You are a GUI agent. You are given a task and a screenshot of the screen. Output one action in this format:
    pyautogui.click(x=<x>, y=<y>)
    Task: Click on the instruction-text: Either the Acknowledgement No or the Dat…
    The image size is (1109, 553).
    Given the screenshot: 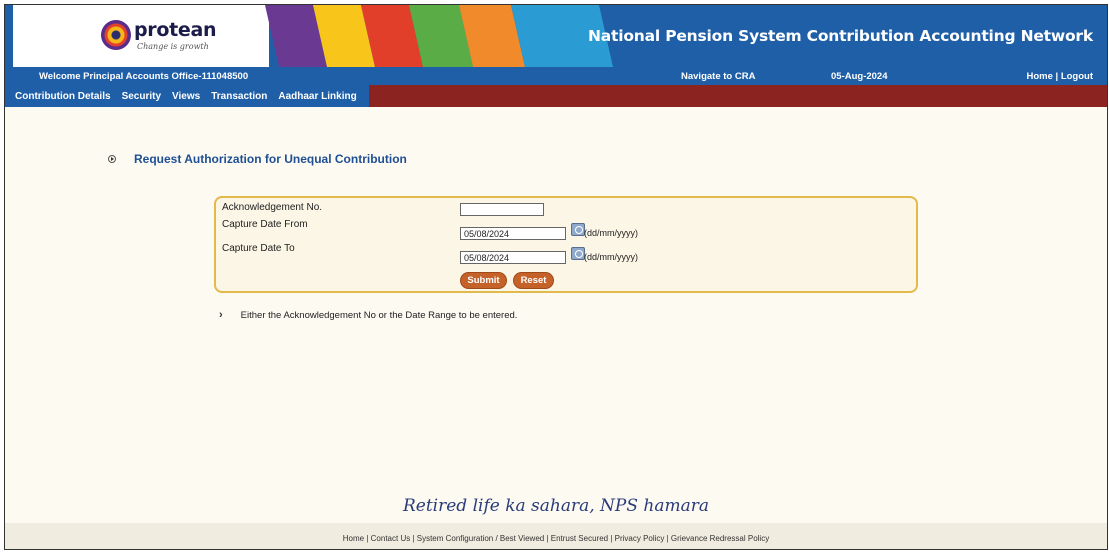 What is the action you would take?
    pyautogui.click(x=379, y=315)
    